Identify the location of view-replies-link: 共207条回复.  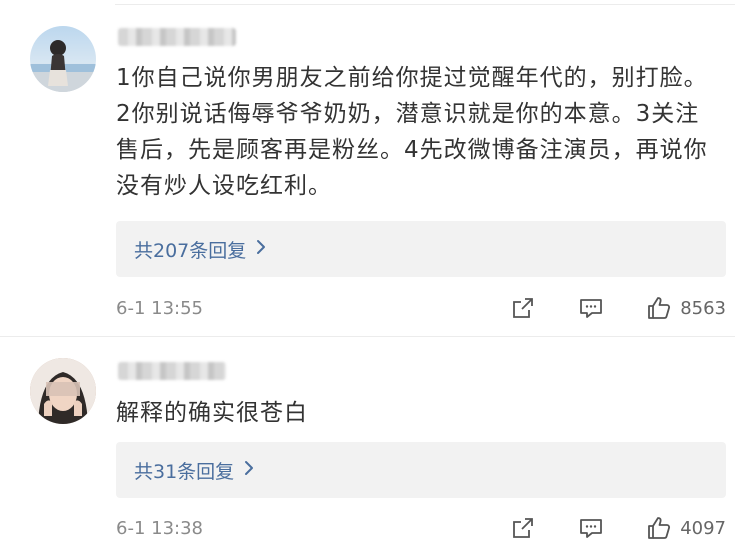
(200, 249).